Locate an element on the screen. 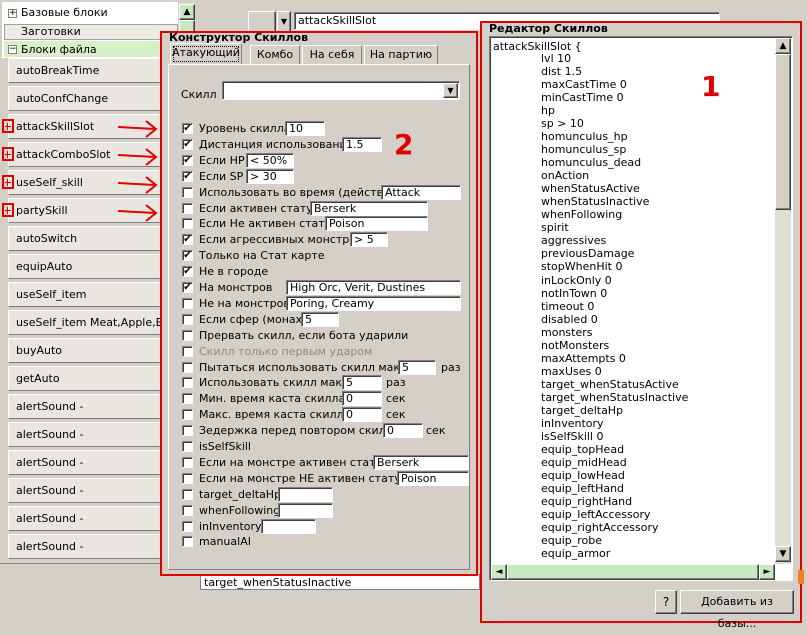 This screenshot has height=635, width=807. editor-hscroll-thumb is located at coordinates (633, 572).